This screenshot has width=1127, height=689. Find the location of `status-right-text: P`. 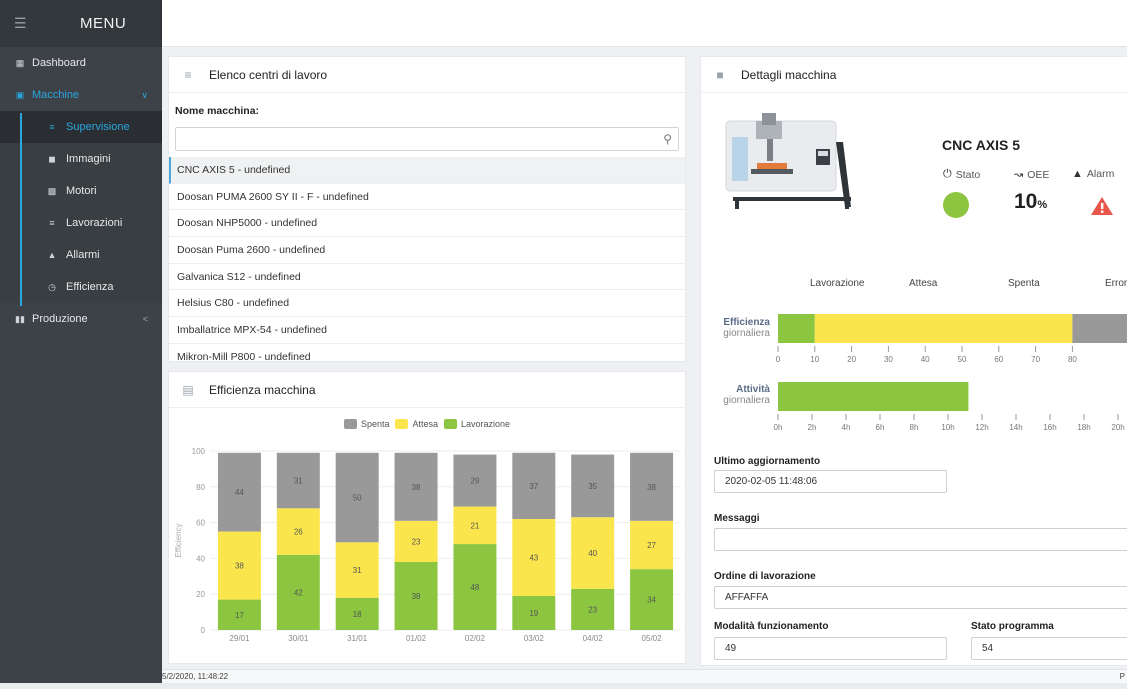

status-right-text: P is located at coordinates (1122, 676).